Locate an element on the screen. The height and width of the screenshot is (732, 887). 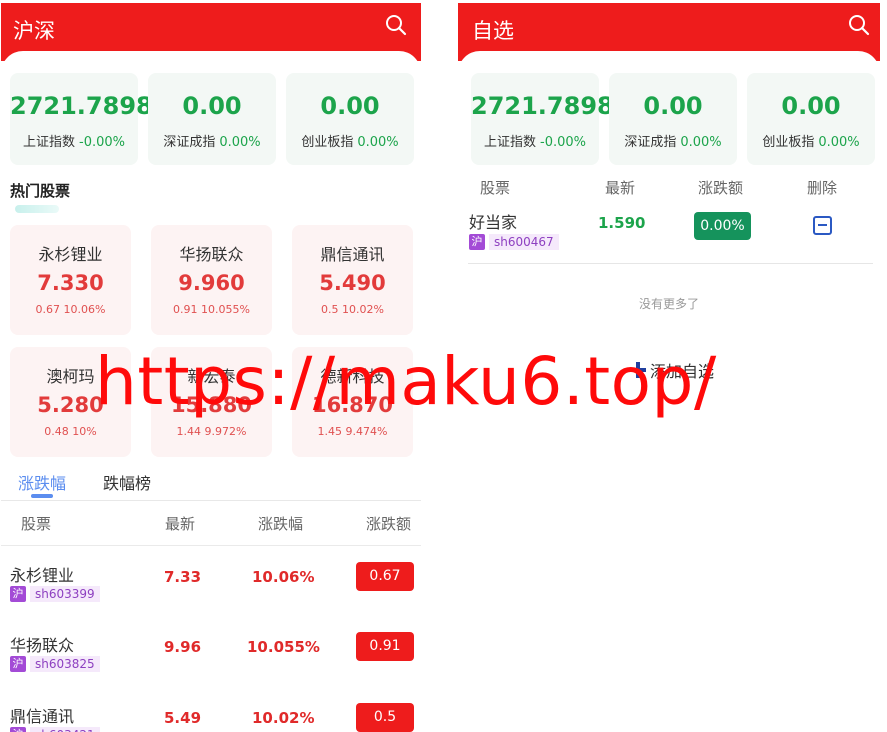
table-row: 华扬联众 沪 sh603825 9.96 10.055% 0.91 is located at coordinates (211, 651).